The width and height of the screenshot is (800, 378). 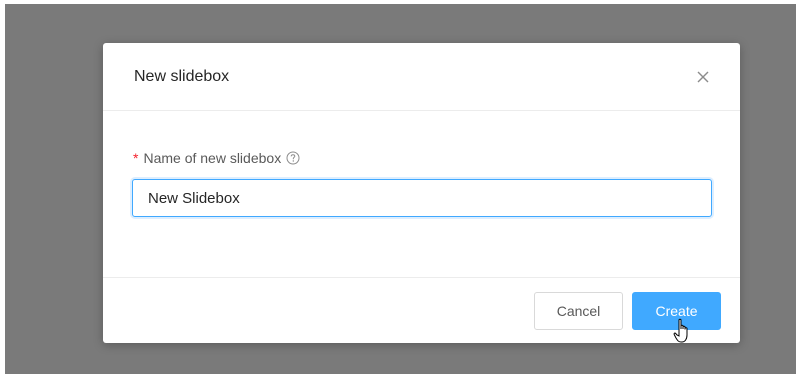 I want to click on slidebox-name-label: * Name of new slidebox, so click(x=216, y=158).